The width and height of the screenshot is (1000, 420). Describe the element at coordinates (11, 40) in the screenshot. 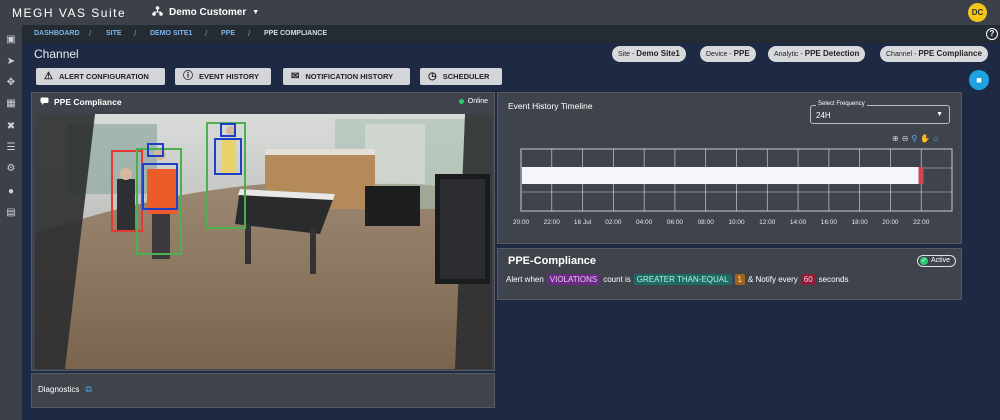

I see `monitor-icon: ▣` at that location.